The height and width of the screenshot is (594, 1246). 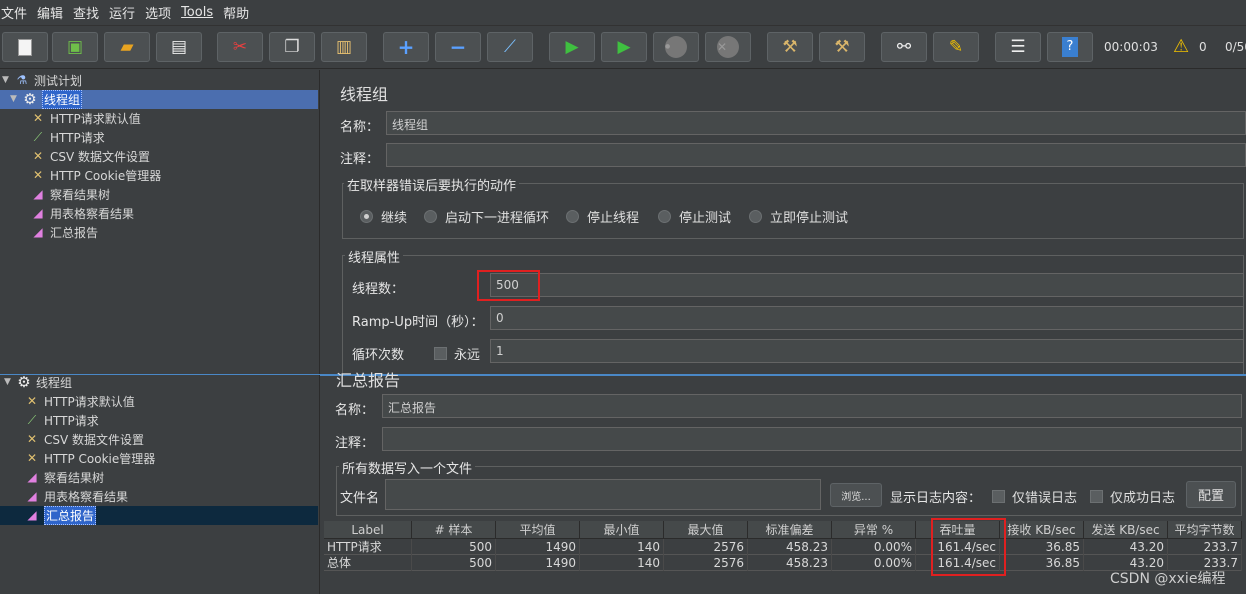 What do you see at coordinates (1126, 530) in the screenshot?
I see `column-header: 发送 KB/sec` at bounding box center [1126, 530].